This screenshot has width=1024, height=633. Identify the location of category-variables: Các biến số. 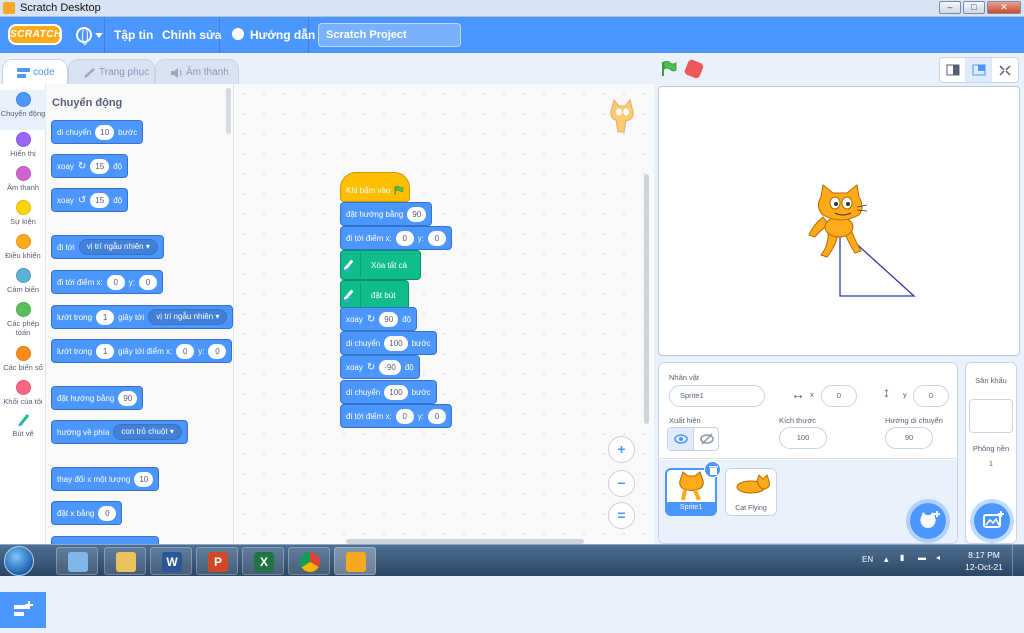
(23, 359).